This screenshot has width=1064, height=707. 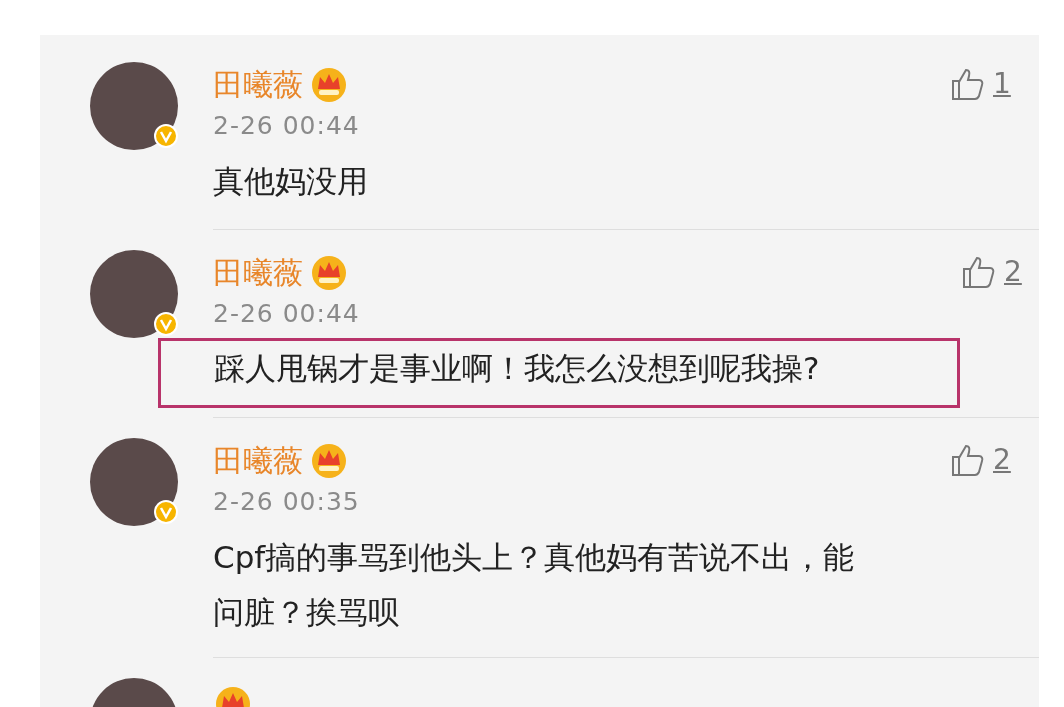 I want to click on comment-time: 2-26 00:35, so click(x=287, y=502).